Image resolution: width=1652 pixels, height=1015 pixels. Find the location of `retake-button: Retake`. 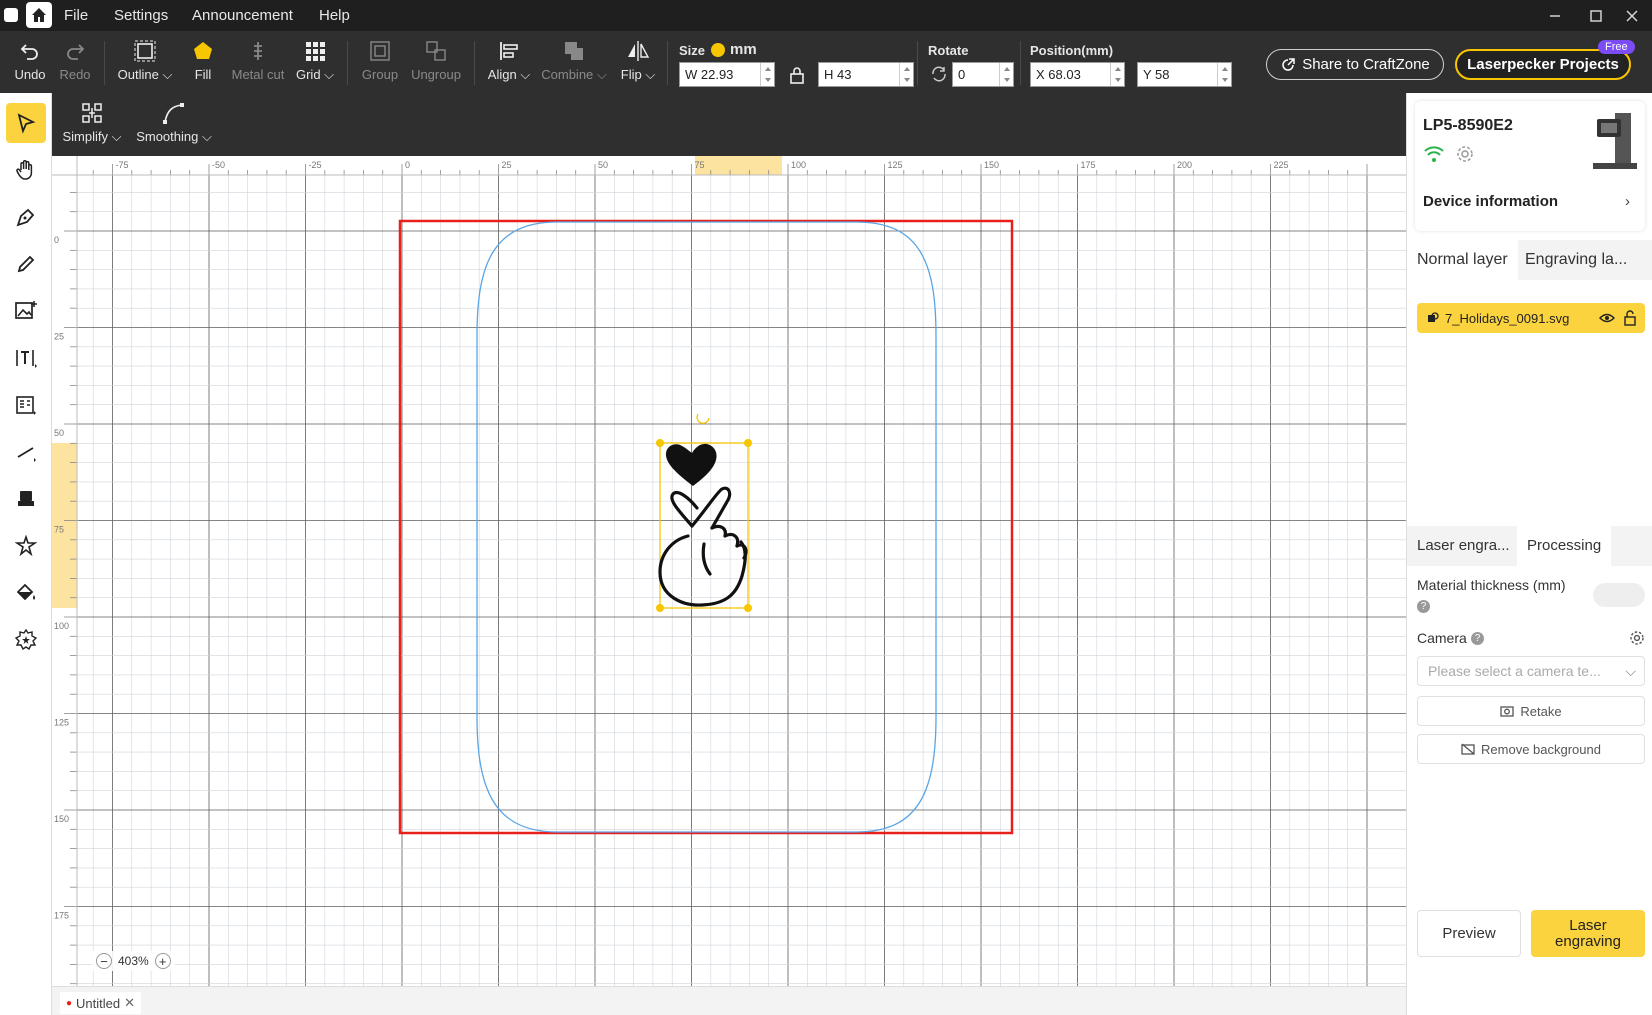

retake-button: Retake is located at coordinates (1531, 711).